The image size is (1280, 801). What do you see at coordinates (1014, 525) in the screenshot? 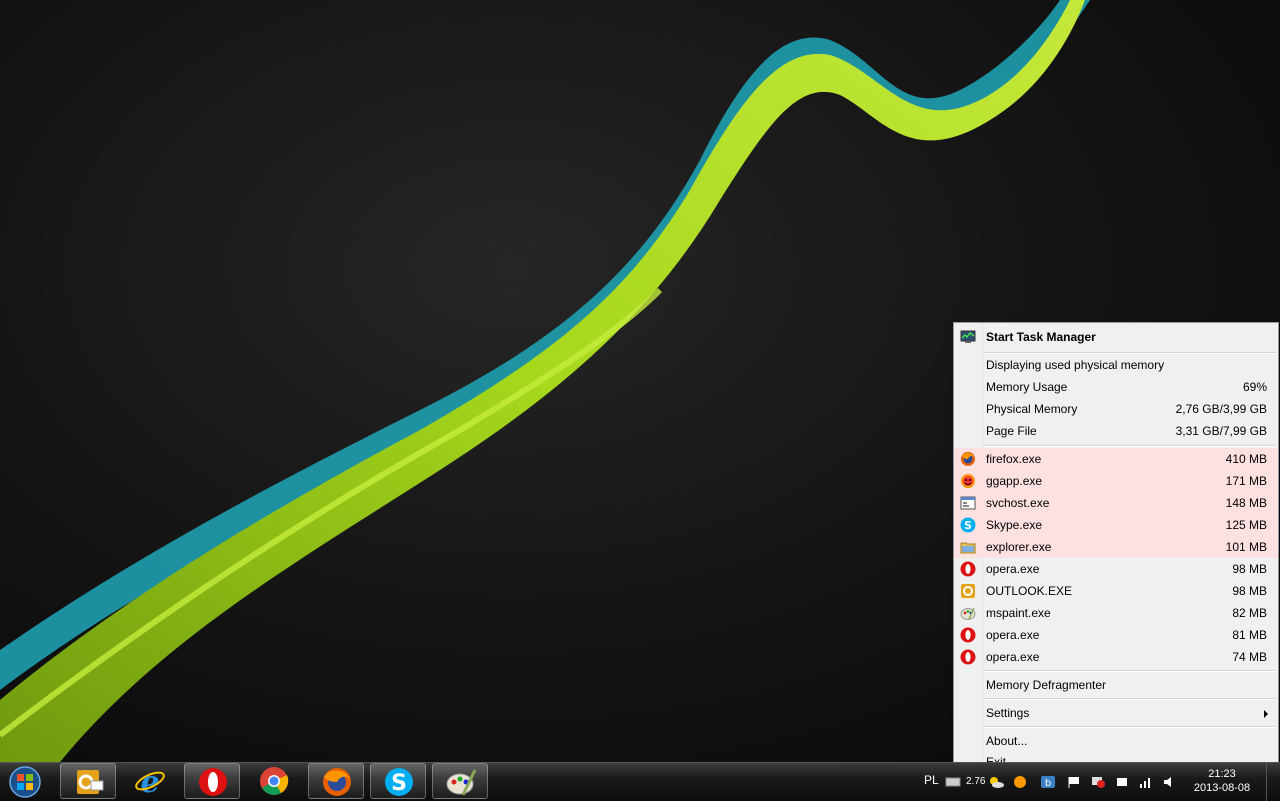
I see `process-name: Skype.exe` at bounding box center [1014, 525].